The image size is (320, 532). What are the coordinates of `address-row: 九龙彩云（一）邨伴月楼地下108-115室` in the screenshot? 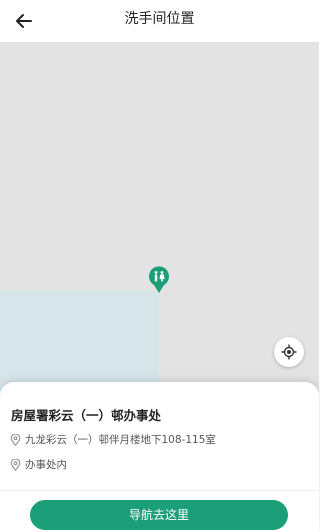 It's located at (113, 439).